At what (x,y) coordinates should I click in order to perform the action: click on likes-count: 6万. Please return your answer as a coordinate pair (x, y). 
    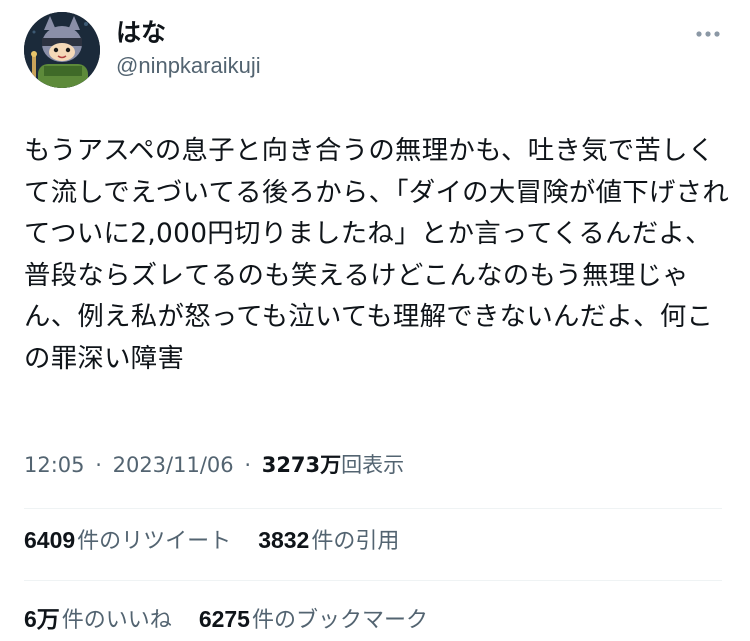
    Looking at the image, I should click on (42, 619).